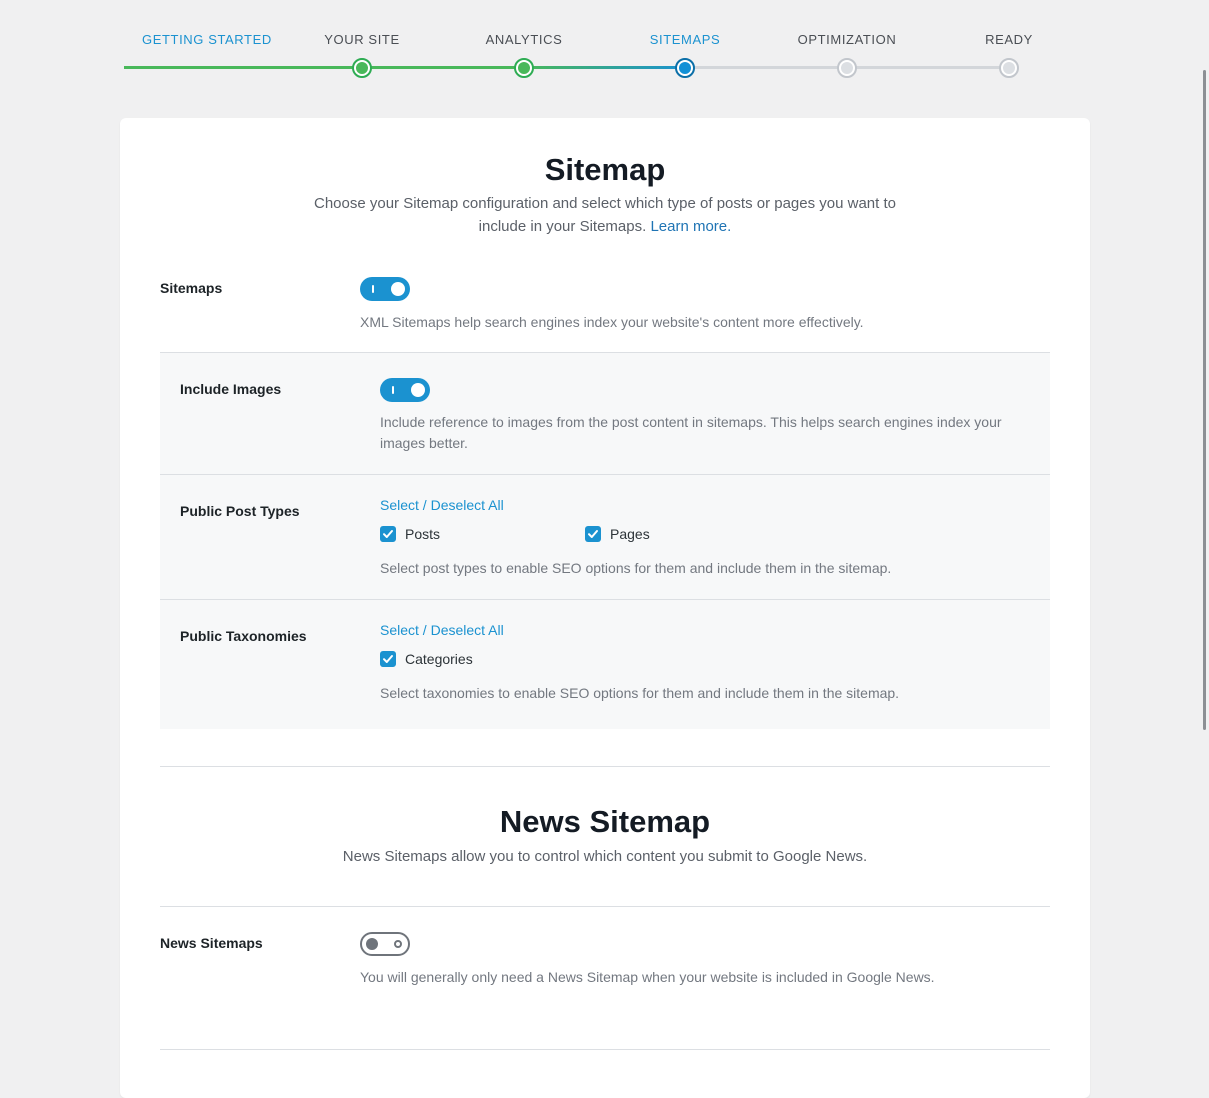 Image resolution: width=1209 pixels, height=1098 pixels. I want to click on toggle-off-mark, so click(398, 944).